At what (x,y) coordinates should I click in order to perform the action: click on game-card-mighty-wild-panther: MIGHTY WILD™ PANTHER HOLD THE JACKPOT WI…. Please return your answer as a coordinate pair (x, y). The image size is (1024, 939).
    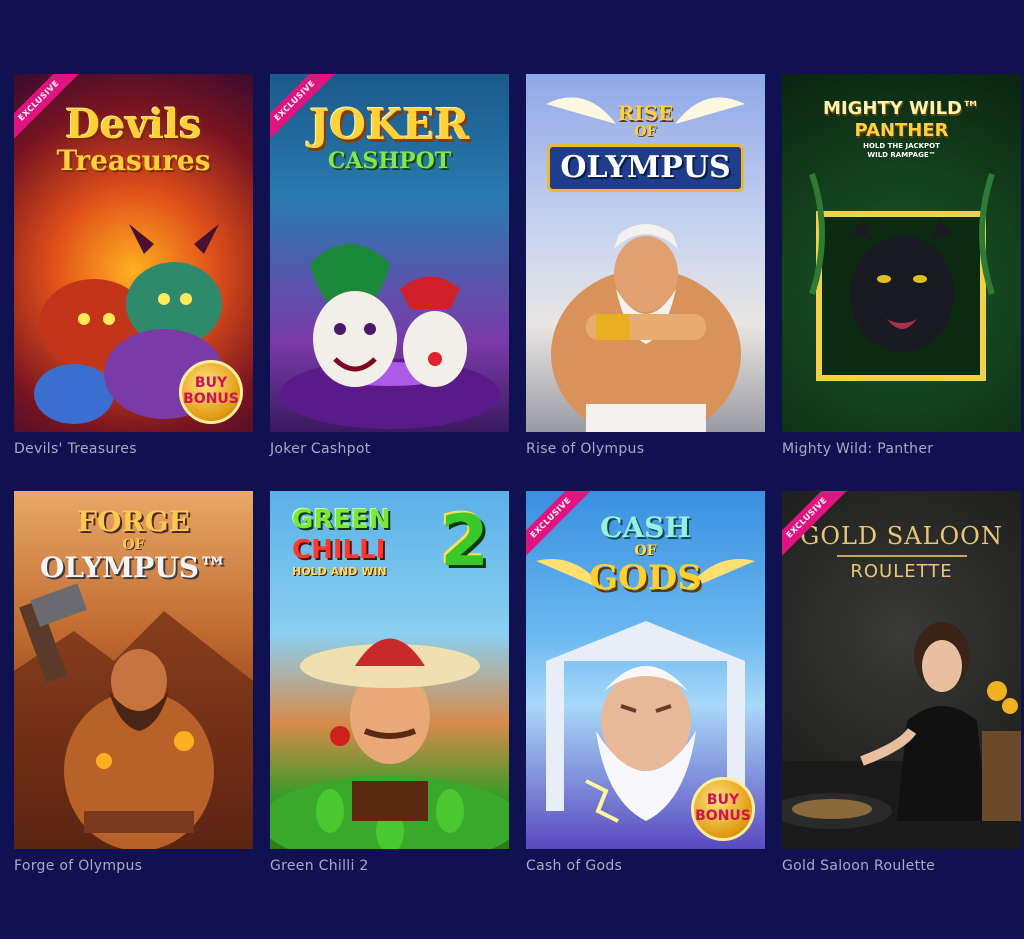
    Looking at the image, I should click on (901, 269).